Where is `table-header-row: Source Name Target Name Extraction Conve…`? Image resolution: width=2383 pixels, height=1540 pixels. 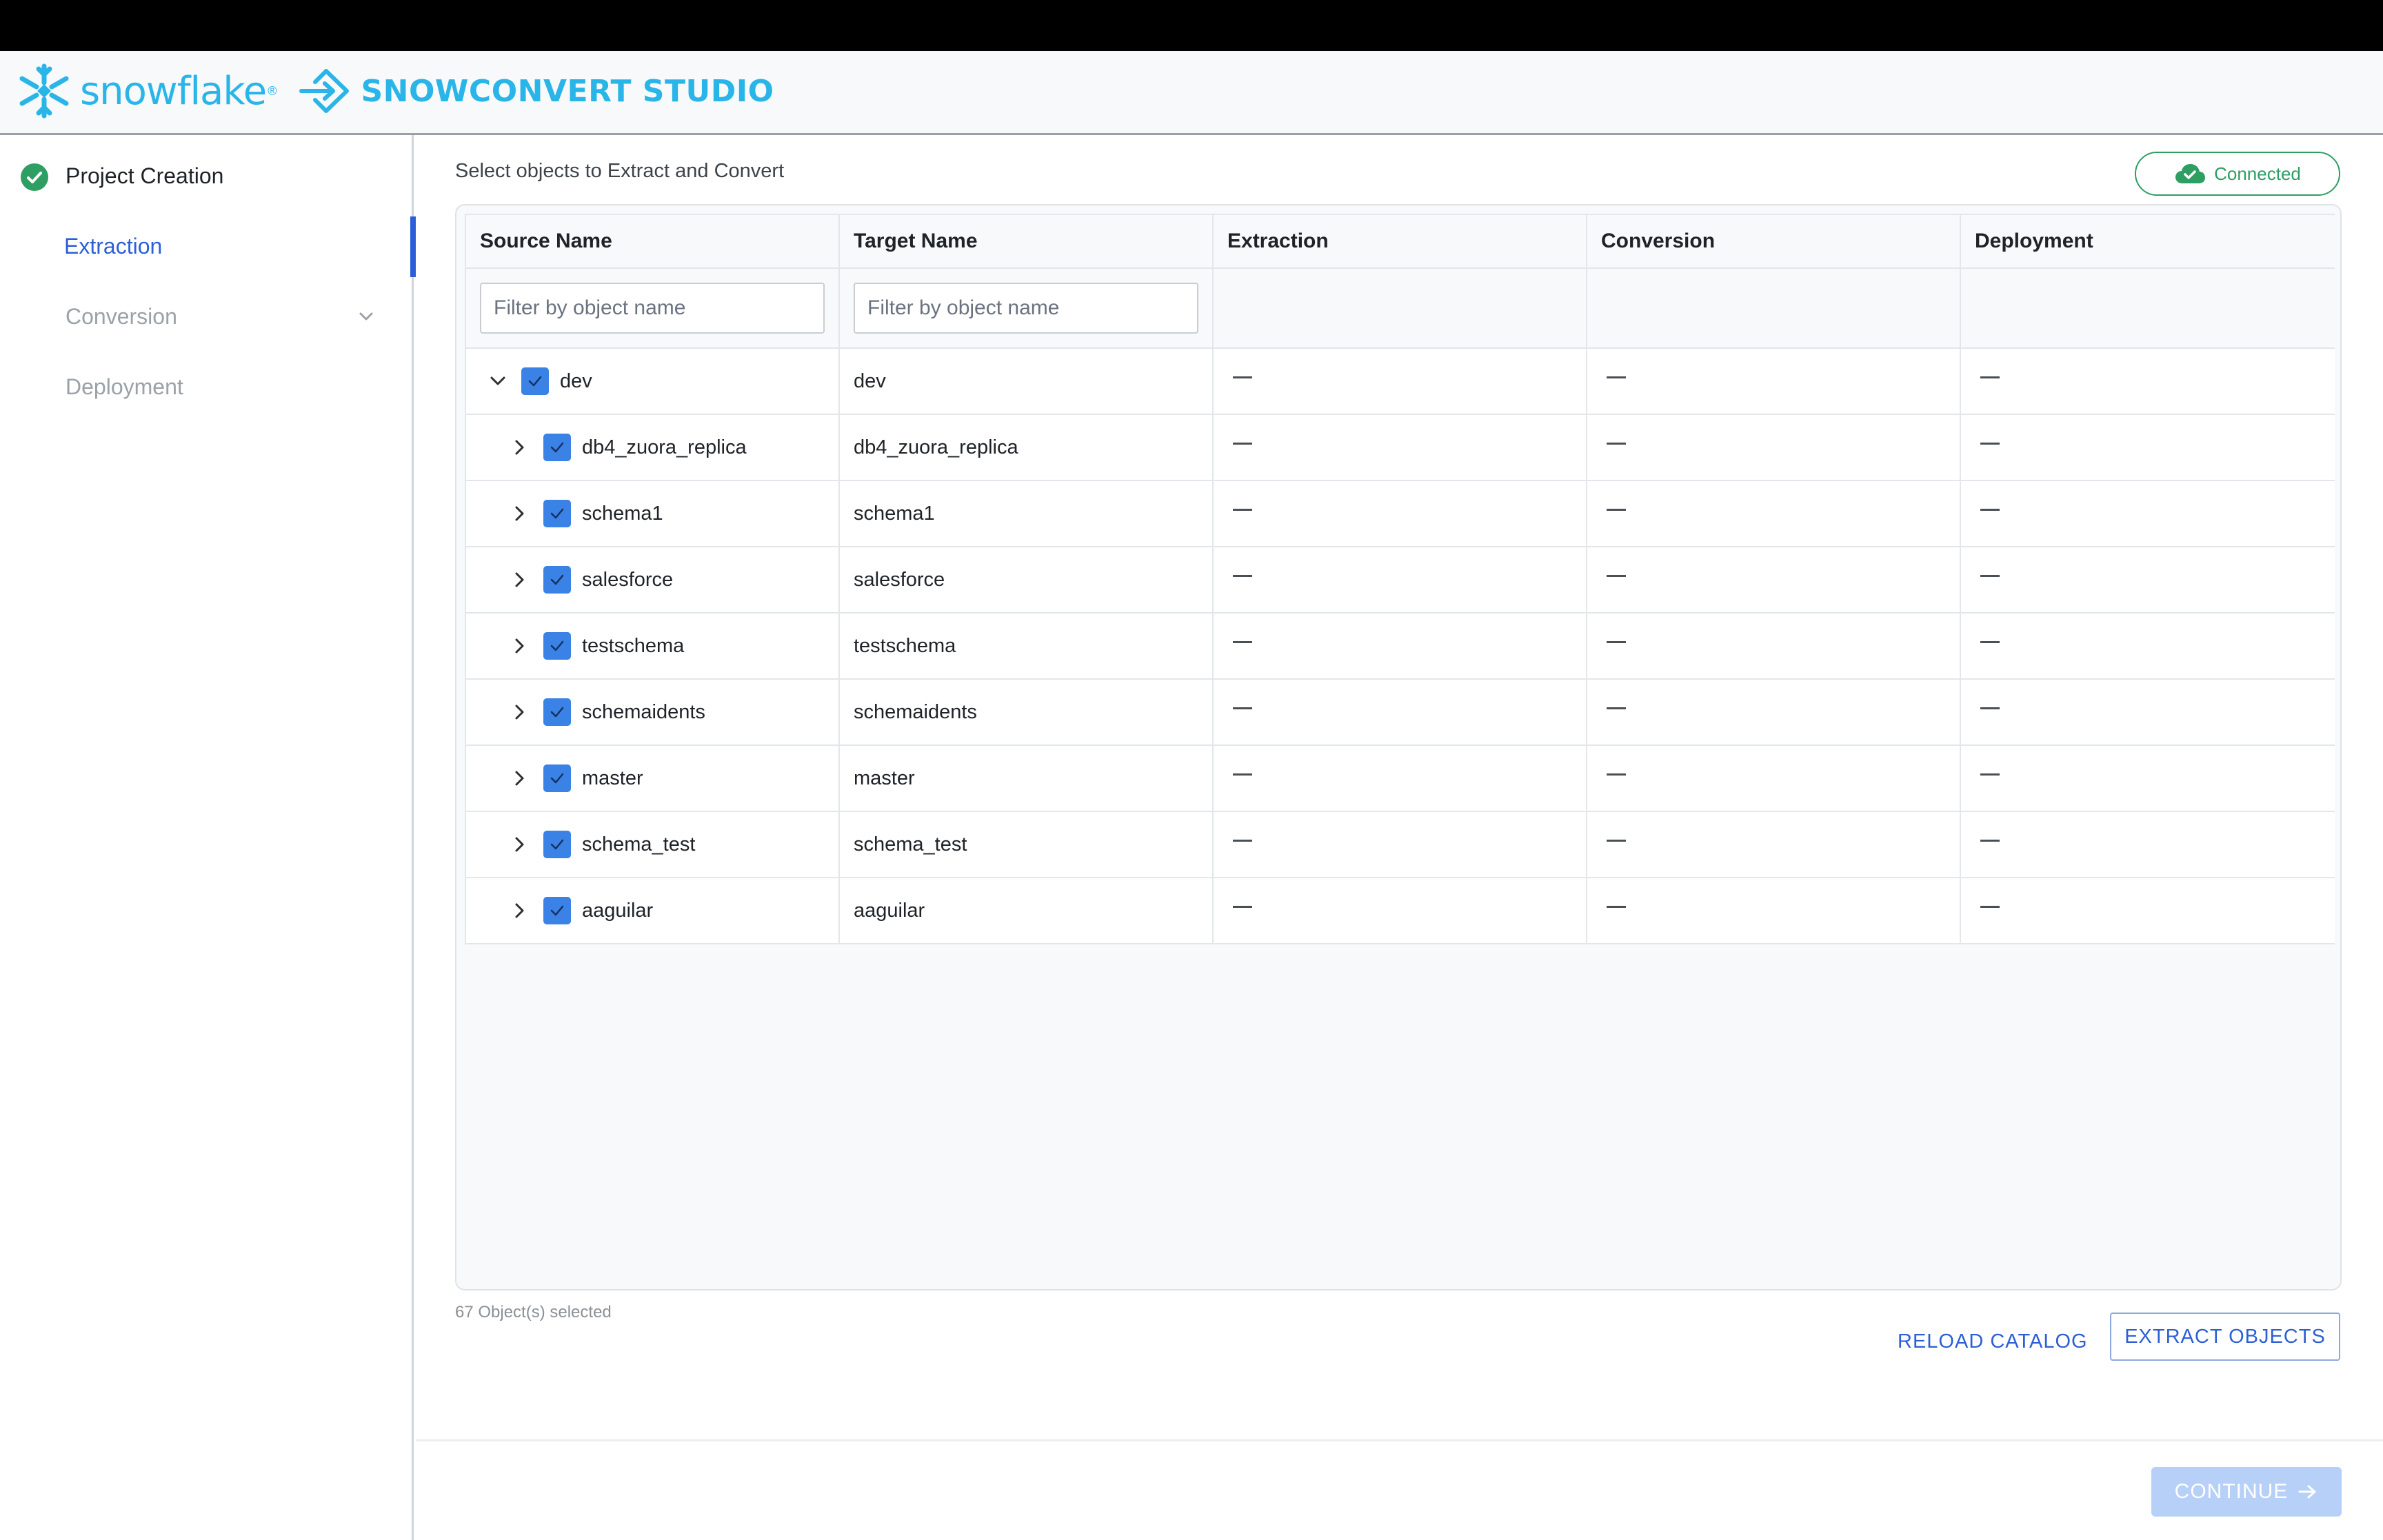 table-header-row: Source Name Target Name Extraction Conve… is located at coordinates (1400, 242).